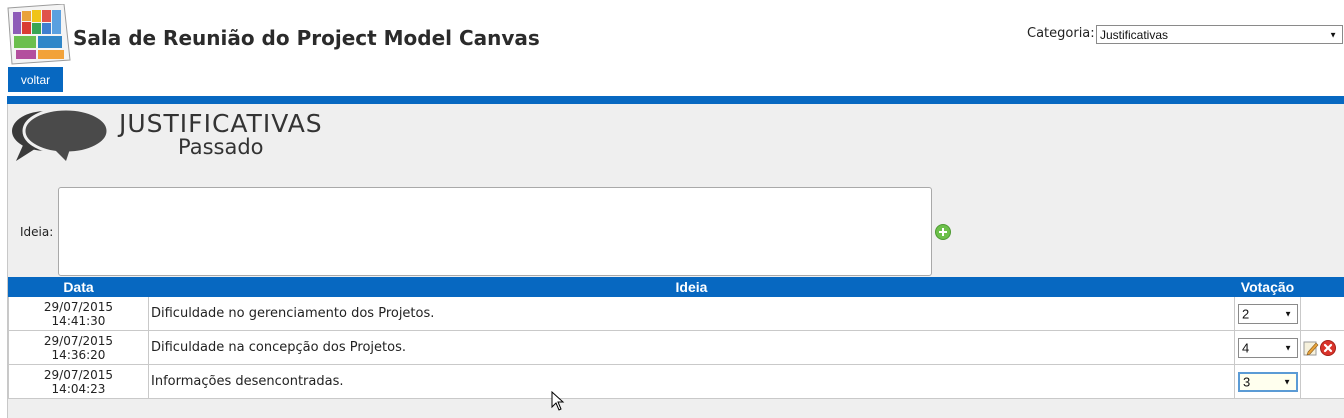 The image size is (1344, 418). I want to click on row-time: 14:04:23, so click(78, 388).